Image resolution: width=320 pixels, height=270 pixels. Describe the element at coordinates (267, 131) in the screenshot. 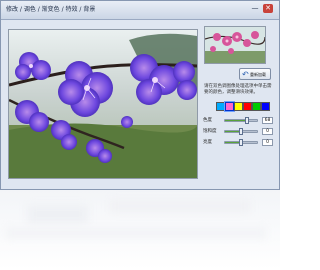

I see `saturation-value-input: 0` at that location.